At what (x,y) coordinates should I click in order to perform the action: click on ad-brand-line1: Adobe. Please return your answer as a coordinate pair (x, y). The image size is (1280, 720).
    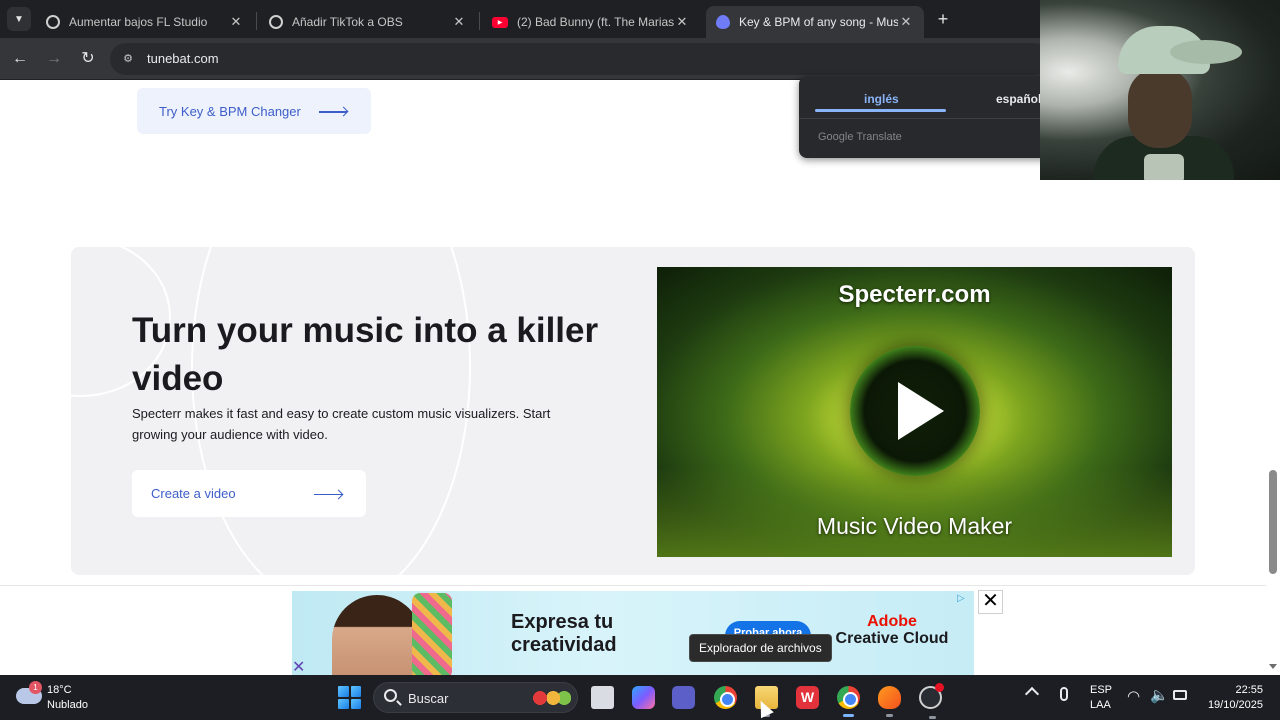
    Looking at the image, I should click on (892, 621).